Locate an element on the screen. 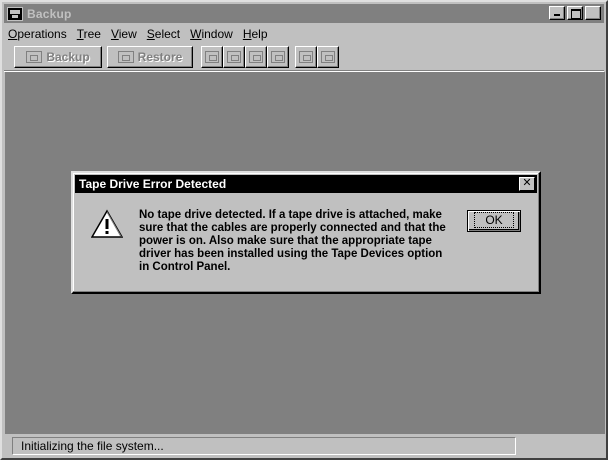  check-icon is located at coordinates (306, 56).